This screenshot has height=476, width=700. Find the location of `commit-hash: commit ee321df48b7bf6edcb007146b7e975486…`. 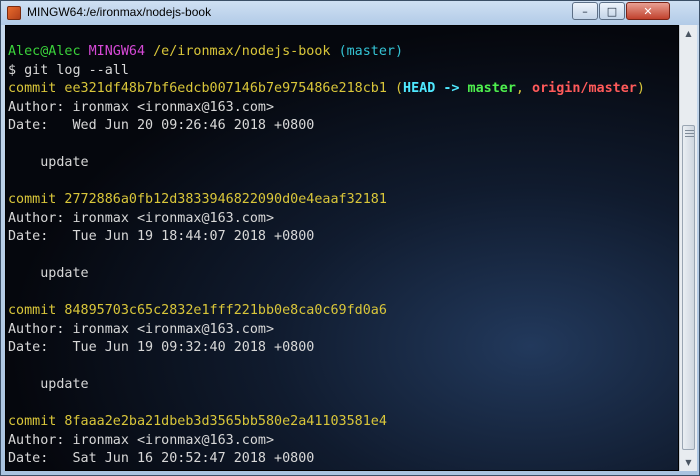

commit-hash: commit ee321df48b7bf6edcb007146b7e975486… is located at coordinates (197, 88).